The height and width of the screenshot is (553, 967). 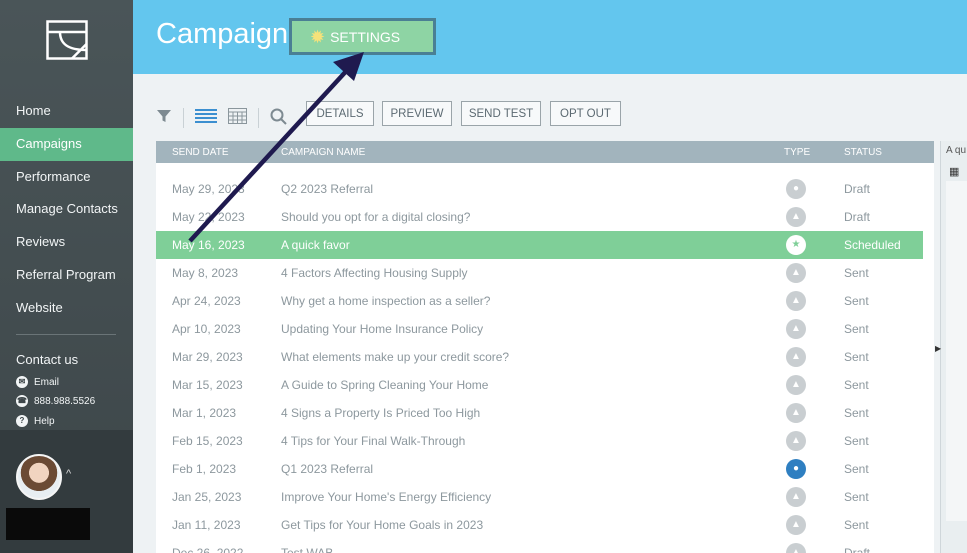 I want to click on sidebar-item-manage-contacts: Manage Contacts, so click(x=66, y=209).